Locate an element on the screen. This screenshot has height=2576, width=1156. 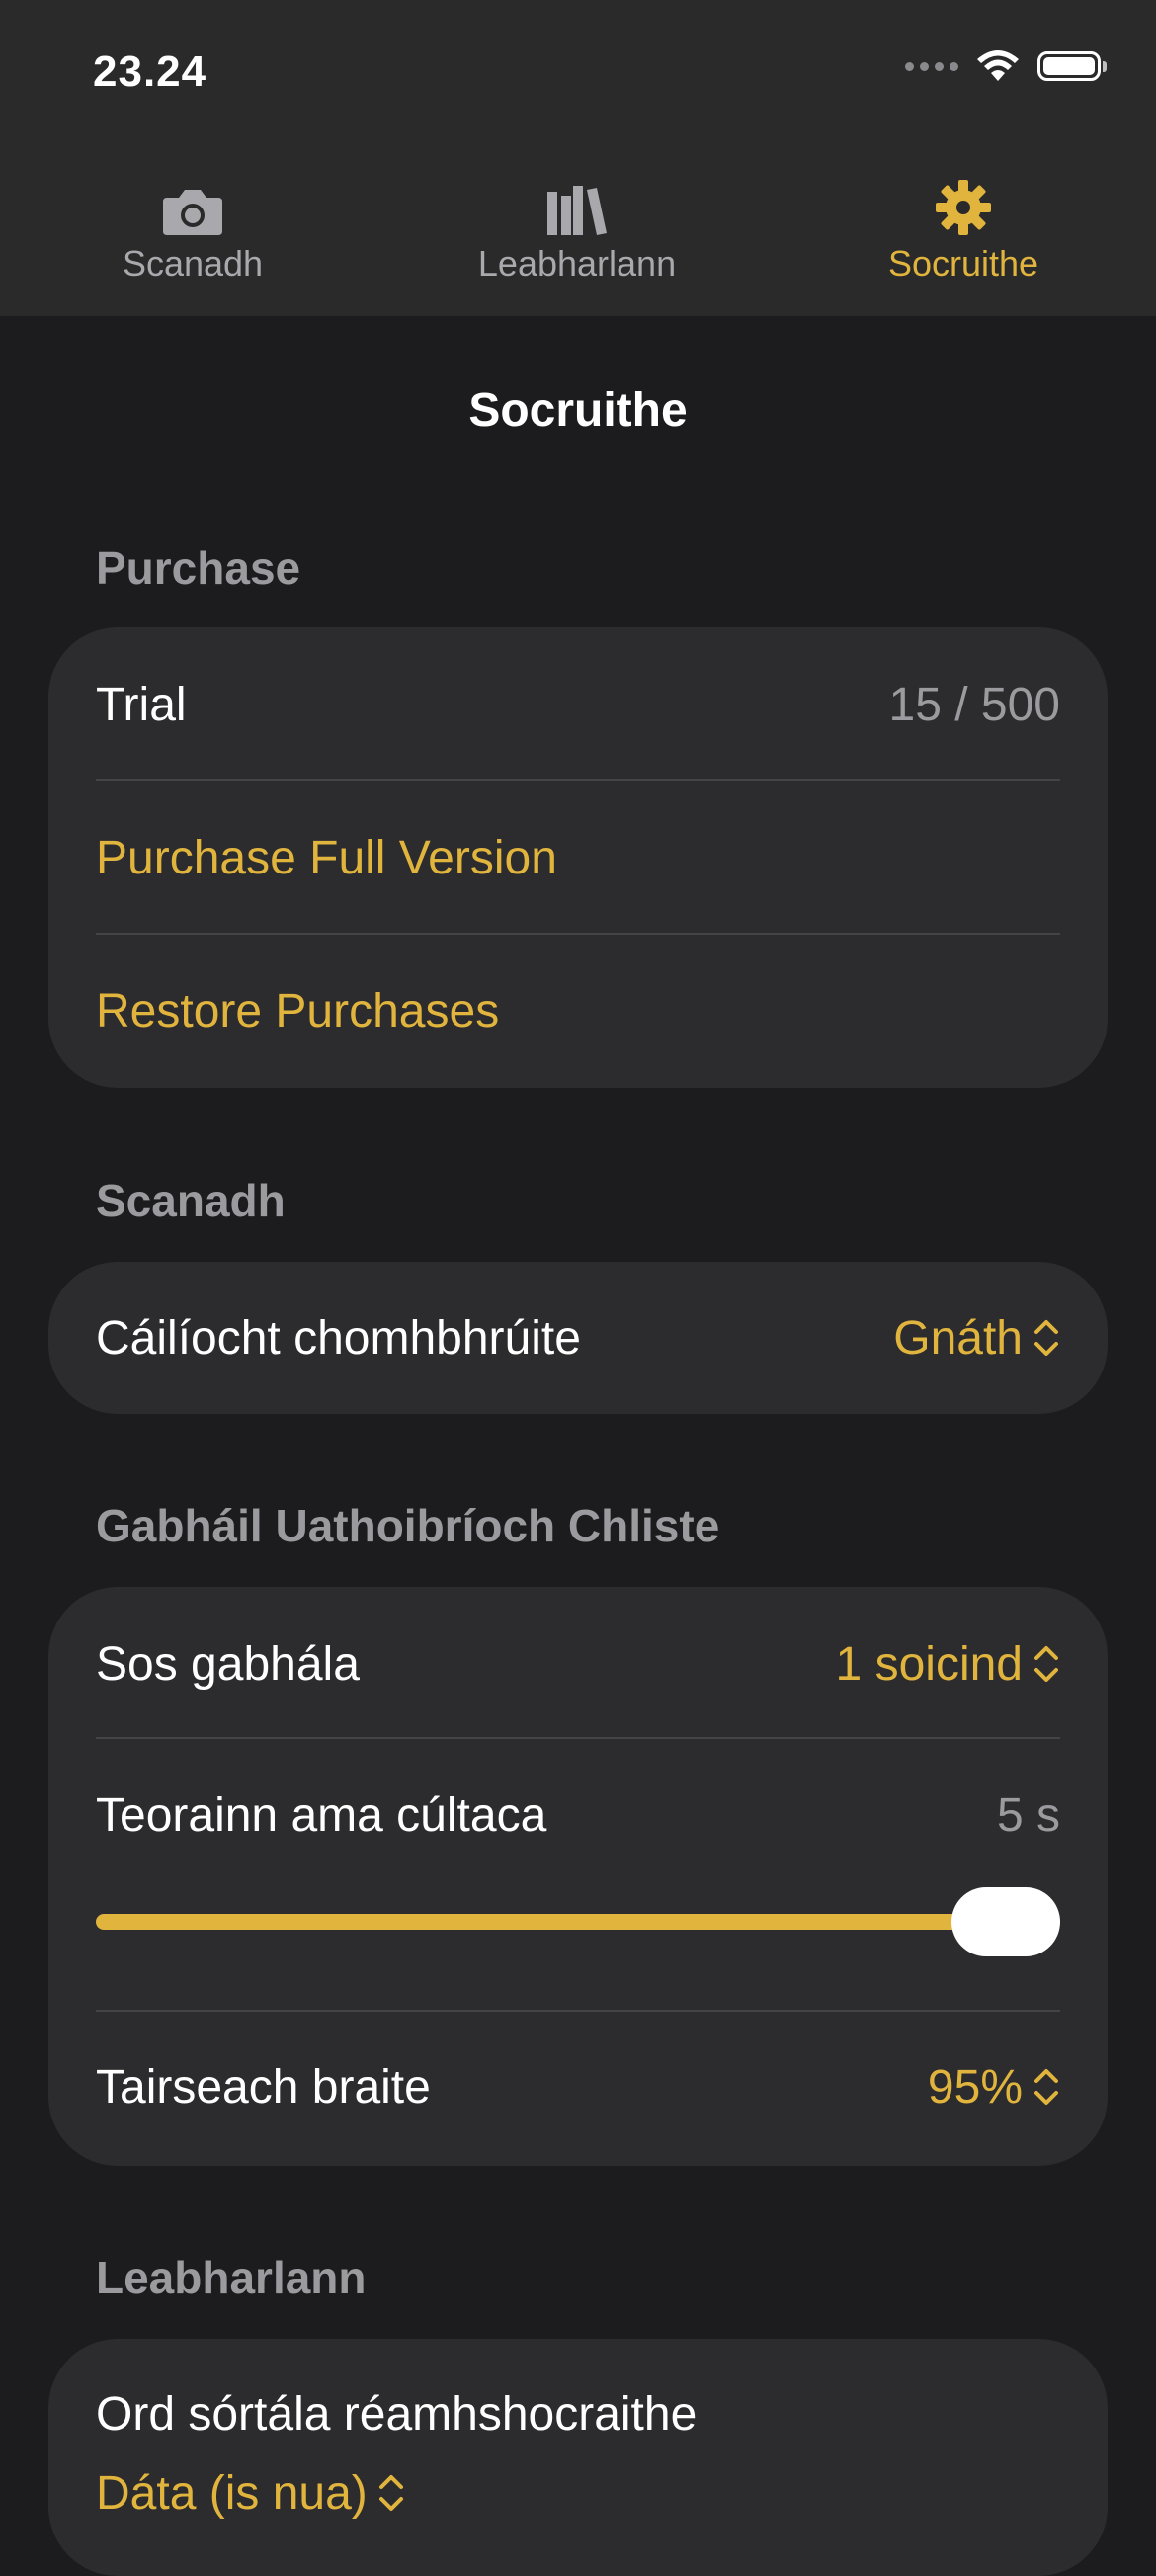
camera-icon is located at coordinates (193, 202).